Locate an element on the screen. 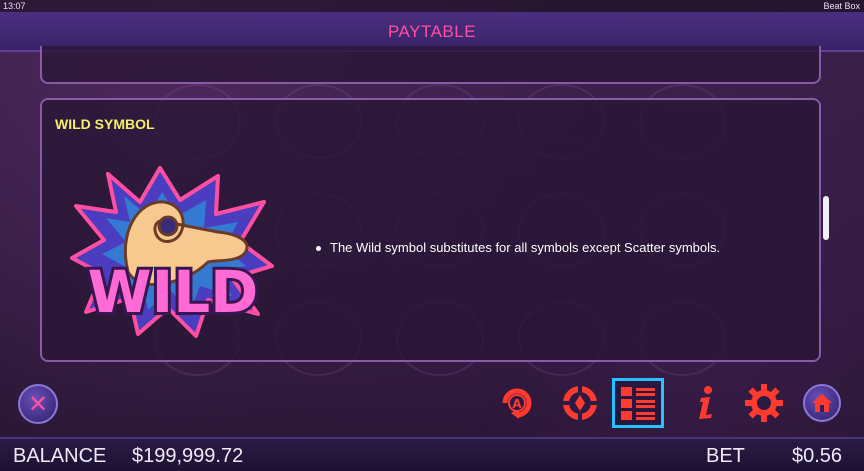 This screenshot has width=864, height=471. autoplay-icon: A is located at coordinates (517, 403).